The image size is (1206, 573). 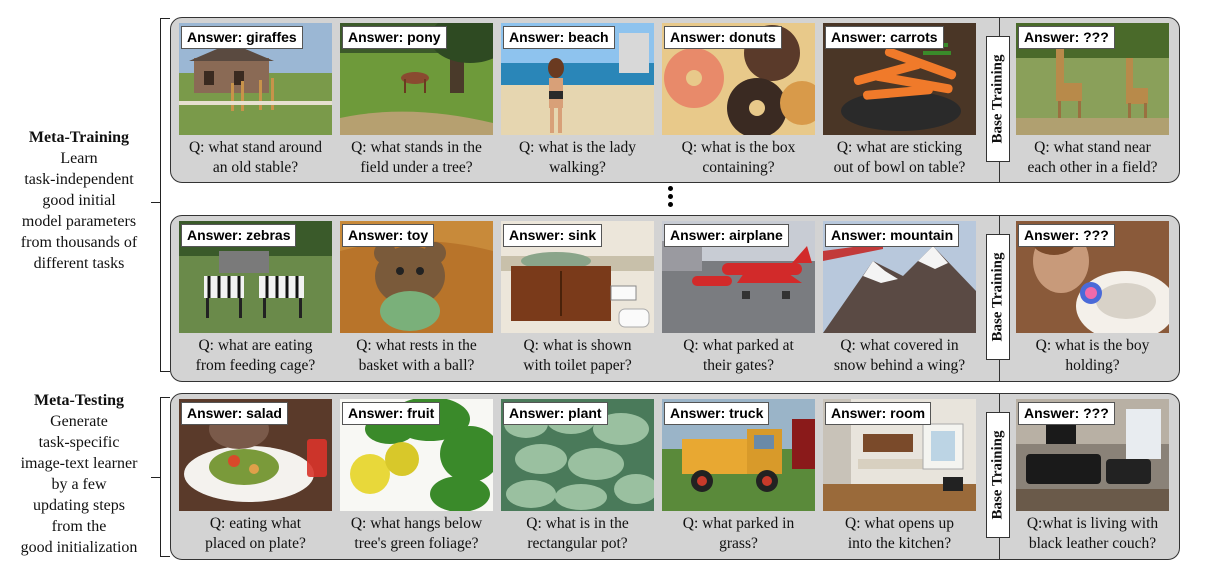 I want to click on sample-image: Answer: carrots, so click(x=899, y=79).